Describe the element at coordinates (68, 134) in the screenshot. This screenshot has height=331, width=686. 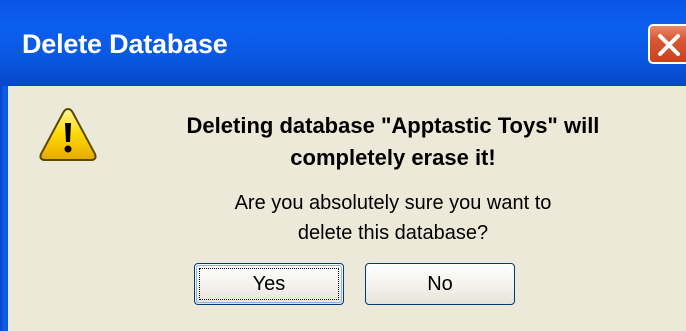
I see `warning-icon` at that location.